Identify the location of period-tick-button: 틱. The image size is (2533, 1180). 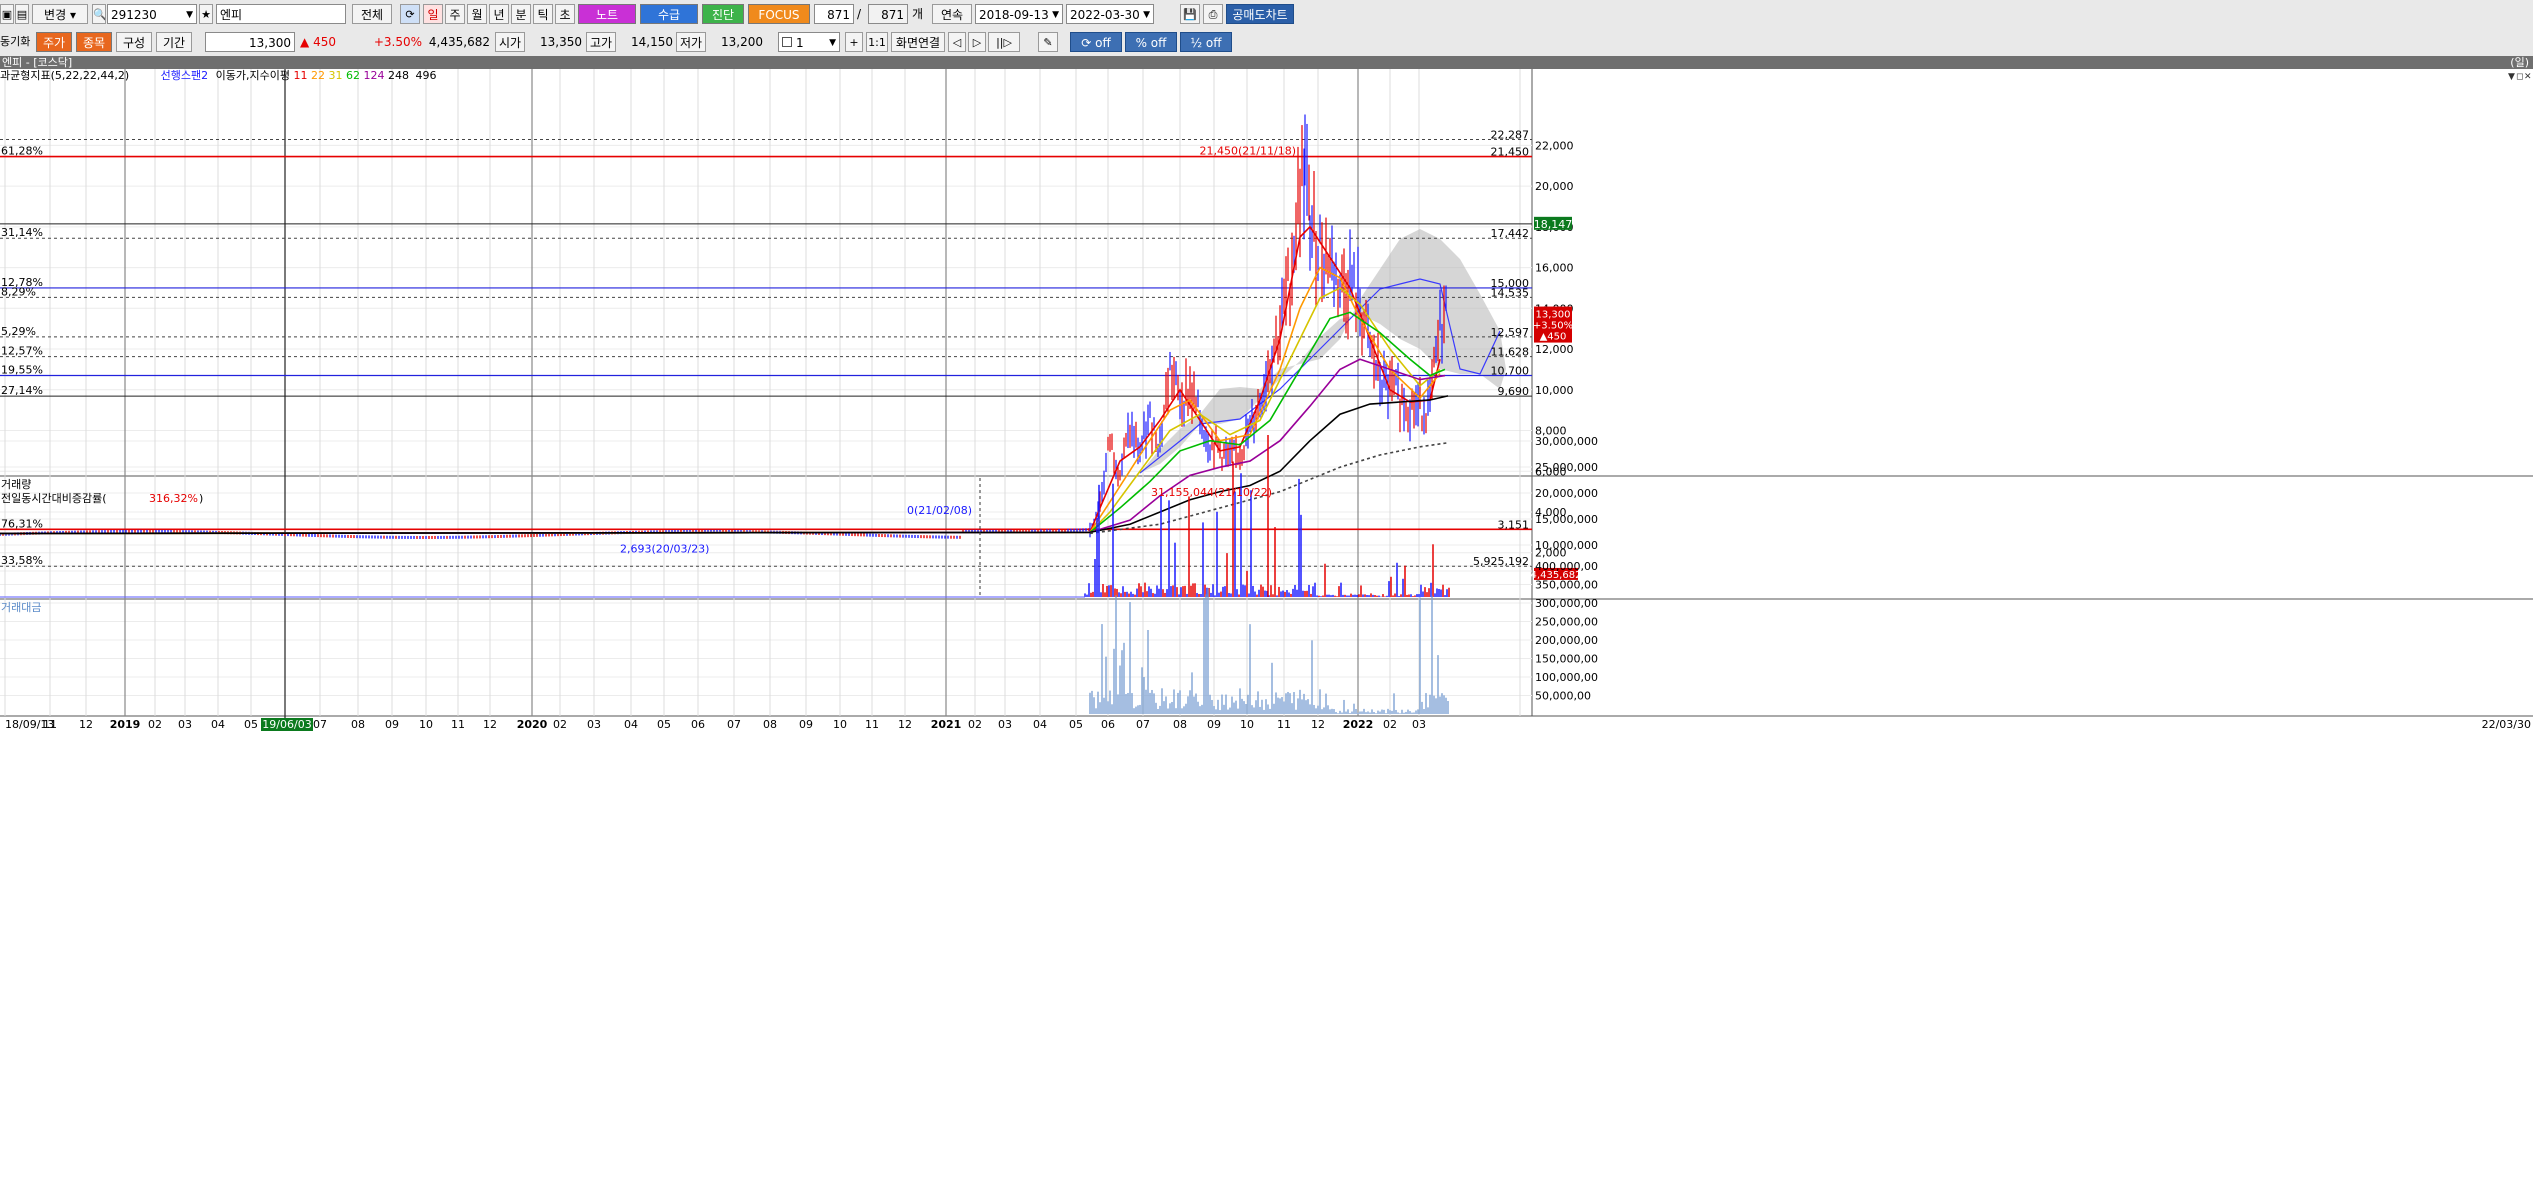
(543, 14).